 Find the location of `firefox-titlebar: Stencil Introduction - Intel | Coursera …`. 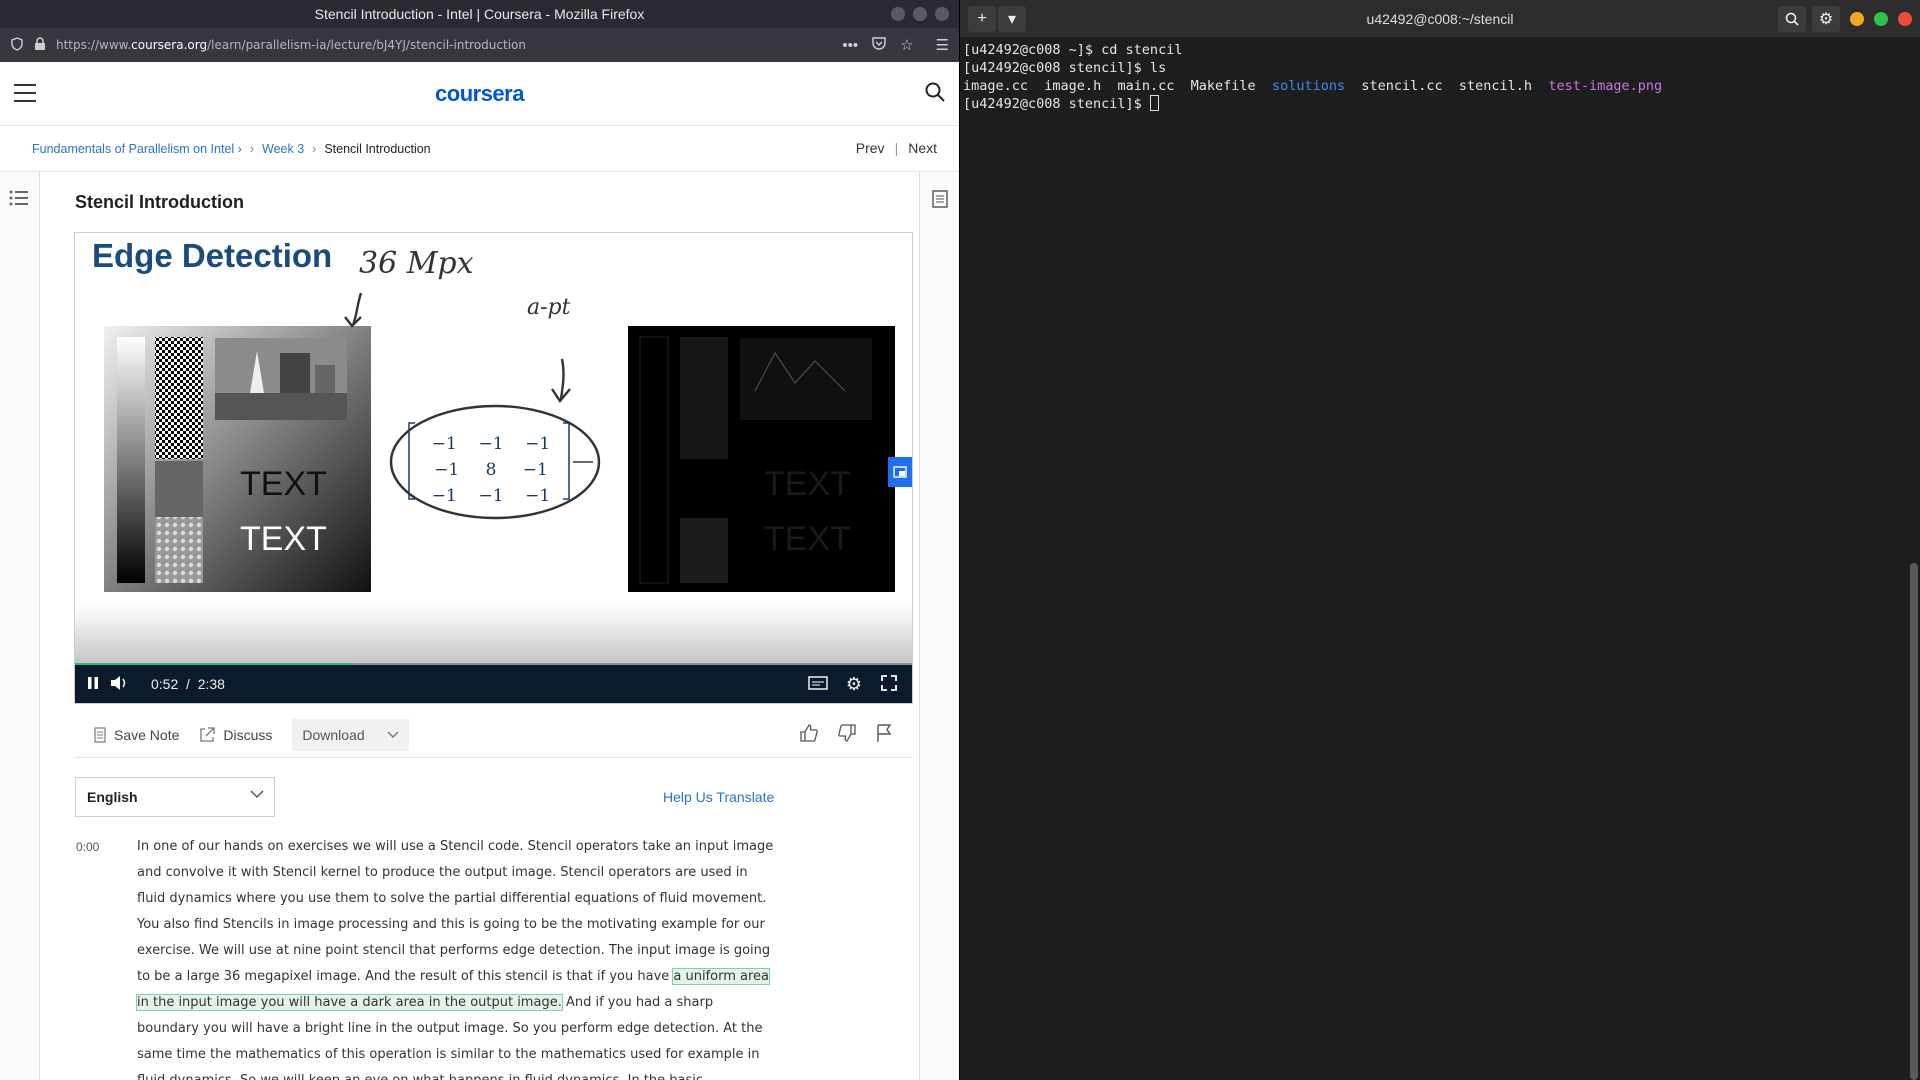

firefox-titlebar: Stencil Introduction - Intel | Coursera … is located at coordinates (479, 14).